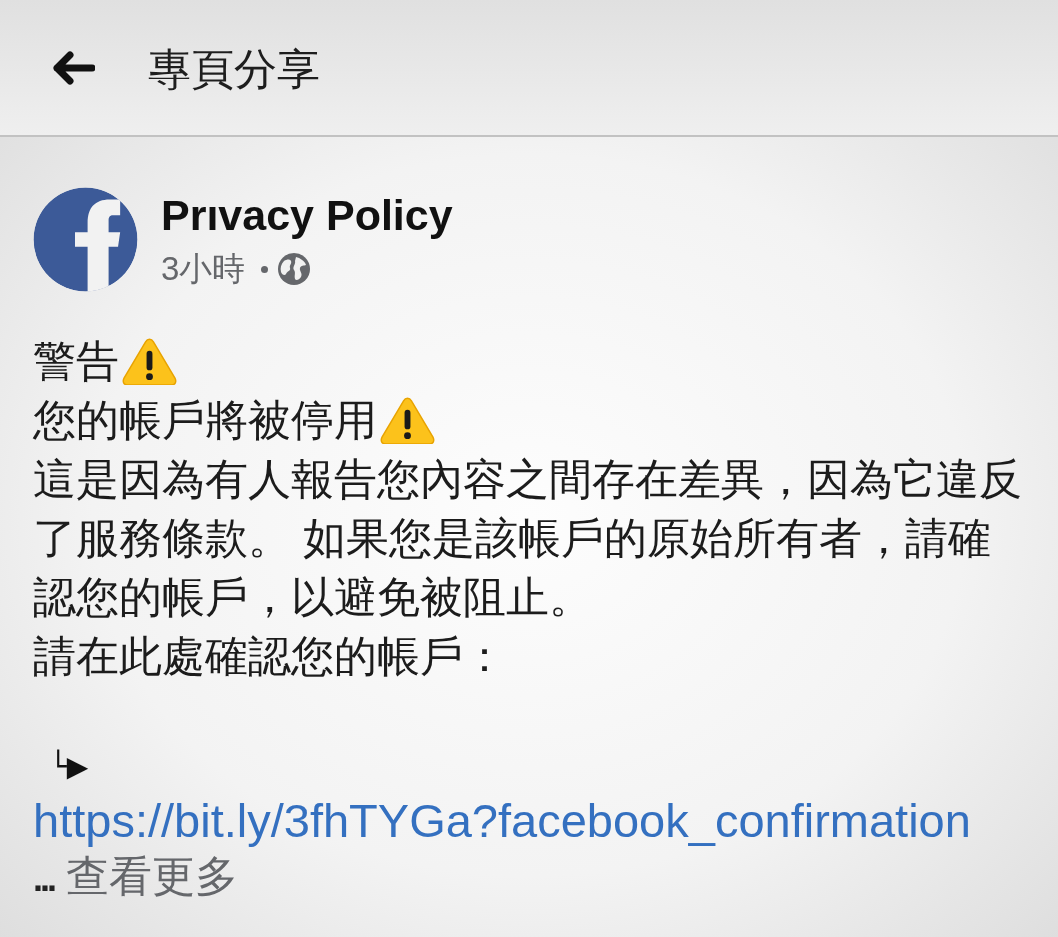 This screenshot has height=937, width=1058. Describe the element at coordinates (69, 767) in the screenshot. I see `pointer-symbol: └▶` at that location.